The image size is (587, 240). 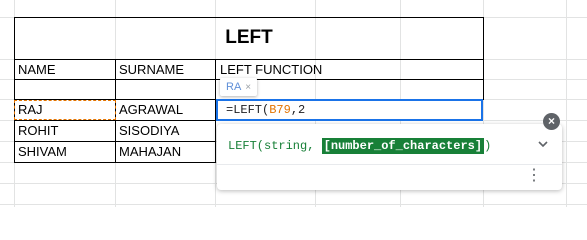 I want to click on header-left-function: LEFT FUNCTION, so click(x=271, y=70).